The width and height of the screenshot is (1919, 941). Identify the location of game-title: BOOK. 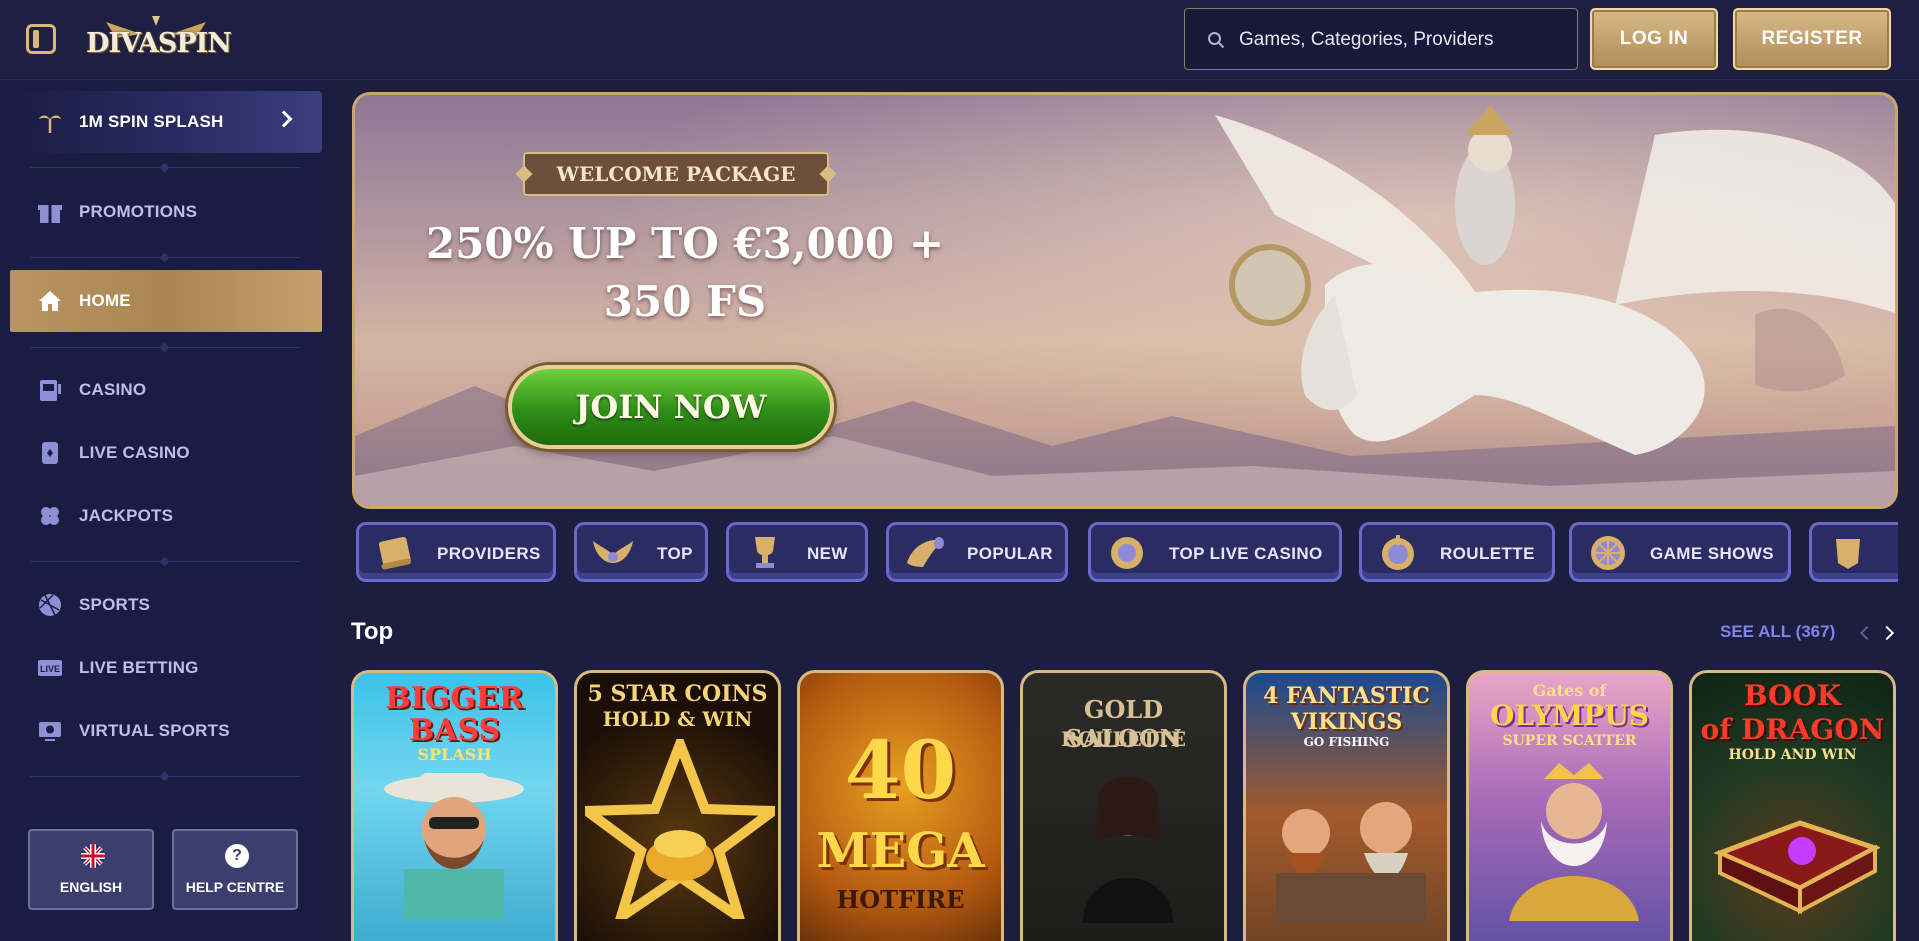
(1792, 695).